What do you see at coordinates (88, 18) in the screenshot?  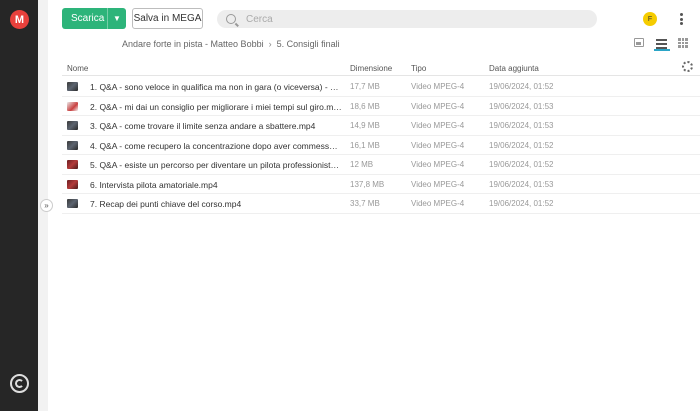 I see `download-button-label: Scarica` at bounding box center [88, 18].